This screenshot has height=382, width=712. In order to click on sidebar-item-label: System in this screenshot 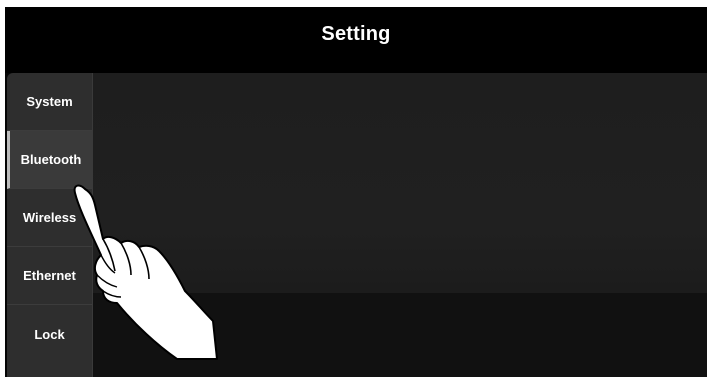, I will do `click(49, 101)`.